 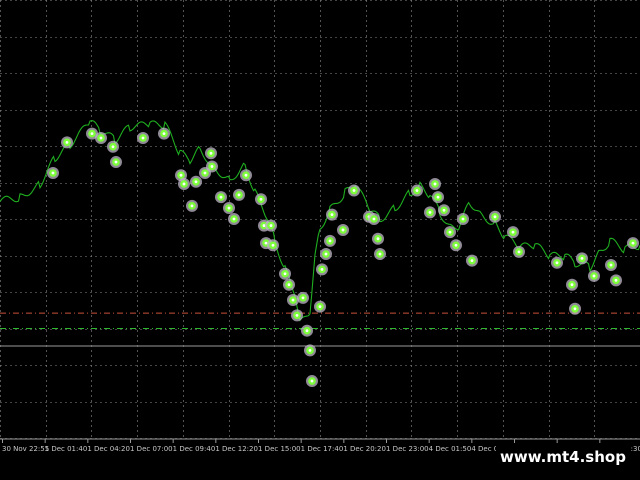 What do you see at coordinates (194, 449) in the screenshot?
I see `x-tick-label: 1 Dec 09:40` at bounding box center [194, 449].